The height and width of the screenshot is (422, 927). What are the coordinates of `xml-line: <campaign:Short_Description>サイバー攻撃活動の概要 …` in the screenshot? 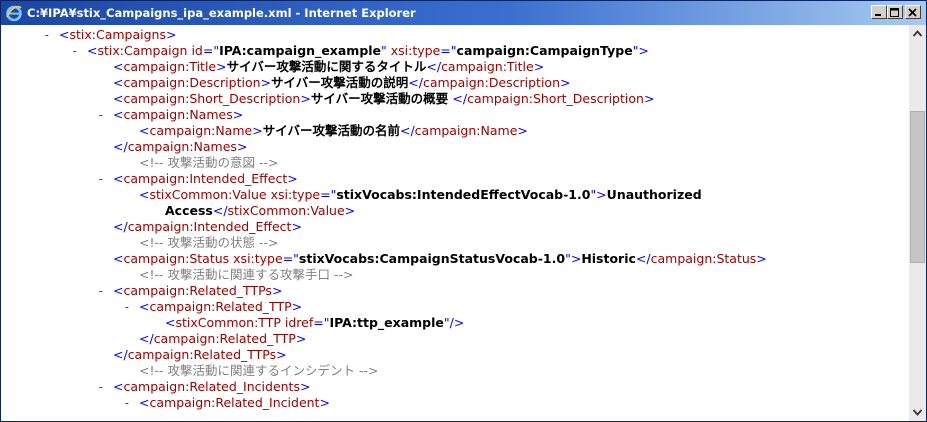 It's located at (384, 98).